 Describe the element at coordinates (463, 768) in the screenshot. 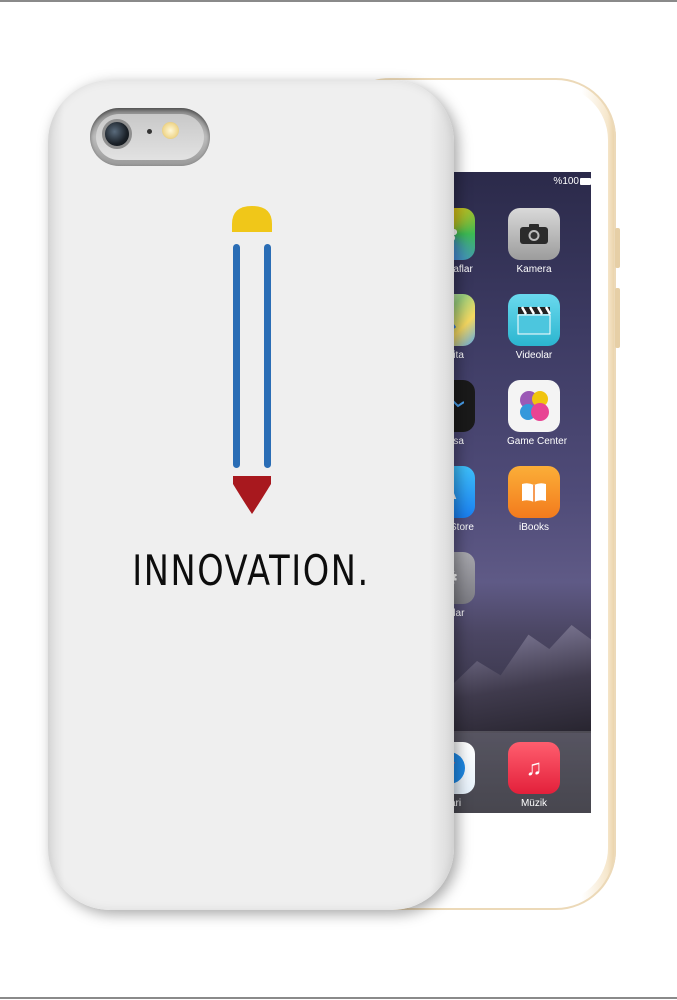

I see `compass-icon` at that location.